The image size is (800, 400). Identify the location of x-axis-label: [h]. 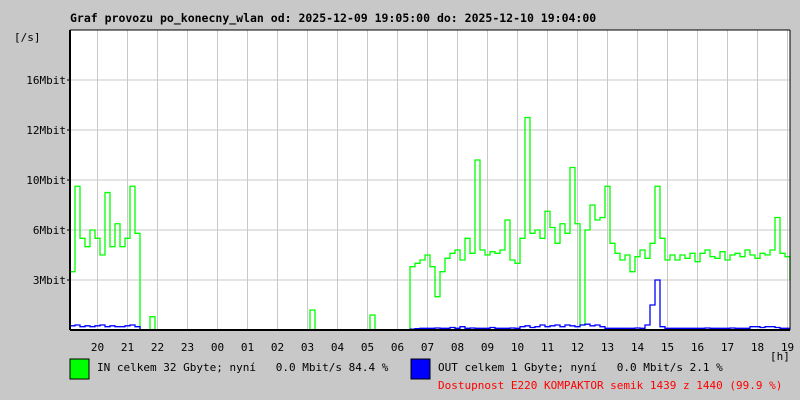
(780, 356).